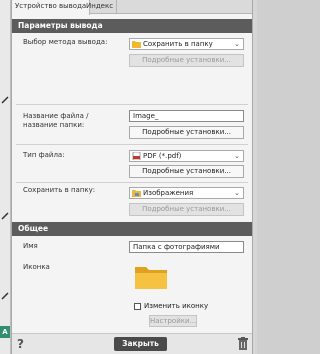 Image resolution: width=320 pixels, height=354 pixels. Describe the element at coordinates (132, 7) in the screenshot. I see `tab-bar: Устройство вывода Индекс` at that location.